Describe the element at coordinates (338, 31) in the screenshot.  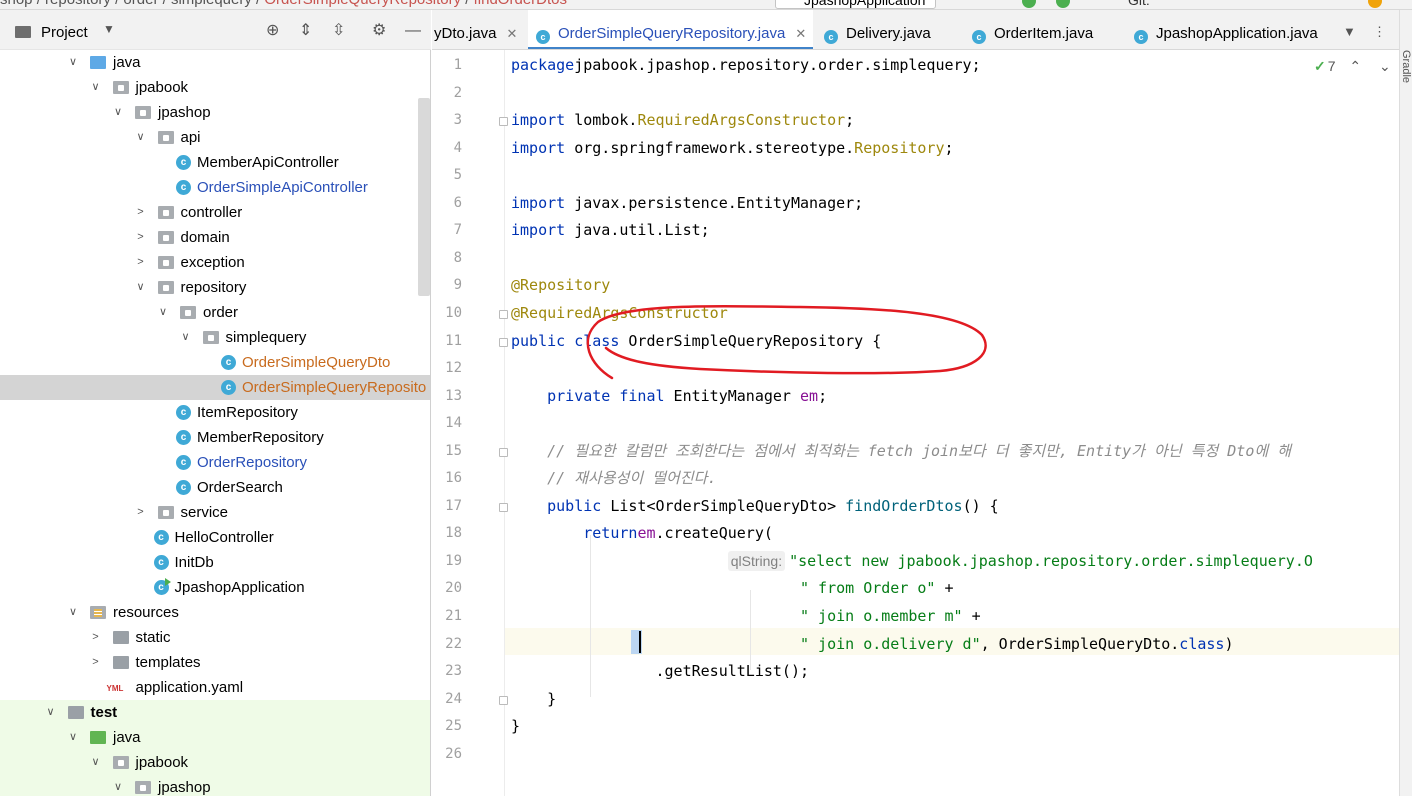
I see `collapse-all-icon: ⇳` at that location.